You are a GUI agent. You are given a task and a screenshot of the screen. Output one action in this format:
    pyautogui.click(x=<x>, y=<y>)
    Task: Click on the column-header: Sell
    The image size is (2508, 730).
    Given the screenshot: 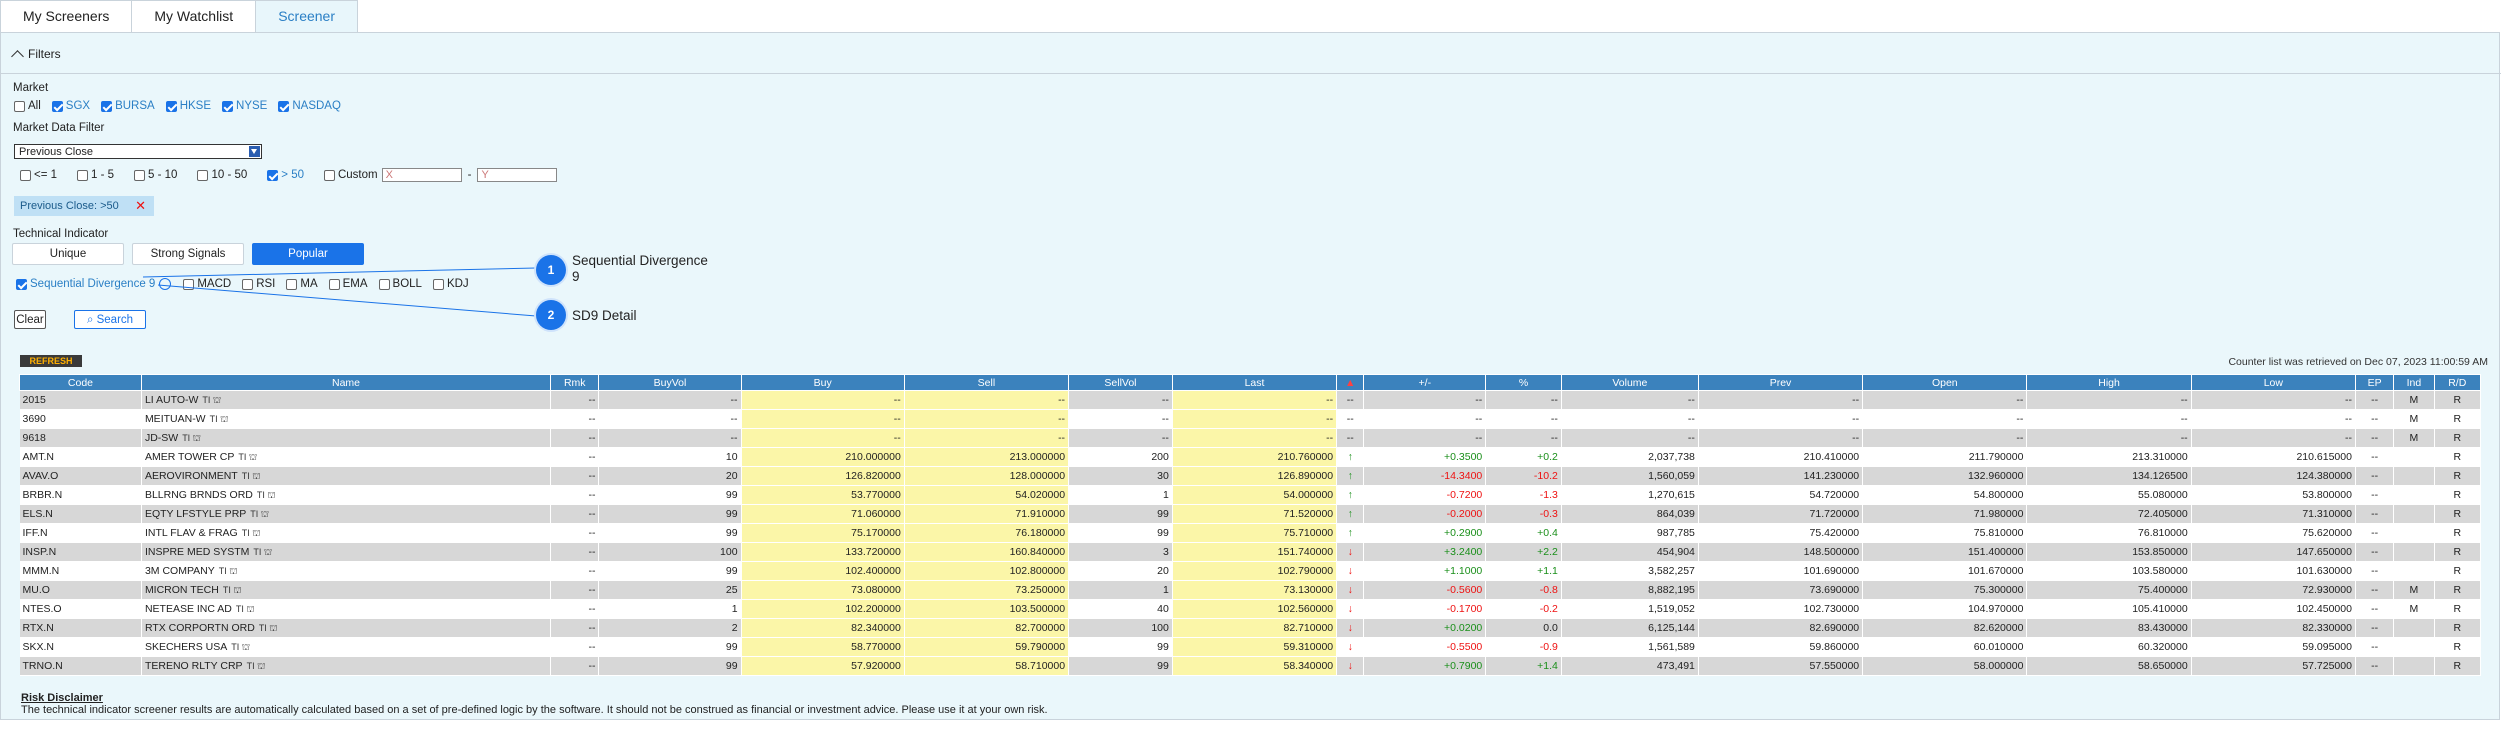 What is the action you would take?
    pyautogui.click(x=986, y=382)
    